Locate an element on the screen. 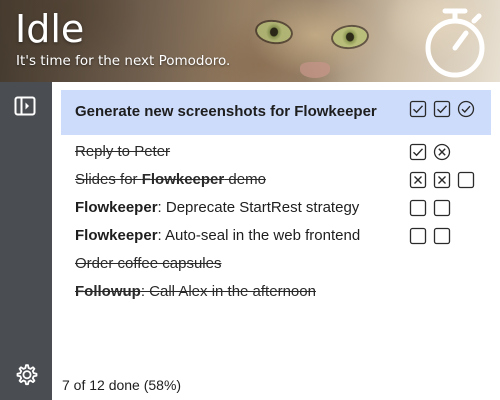  task-title: Flowkeeper: Deprecate StartRest strategy is located at coordinates (217, 207).